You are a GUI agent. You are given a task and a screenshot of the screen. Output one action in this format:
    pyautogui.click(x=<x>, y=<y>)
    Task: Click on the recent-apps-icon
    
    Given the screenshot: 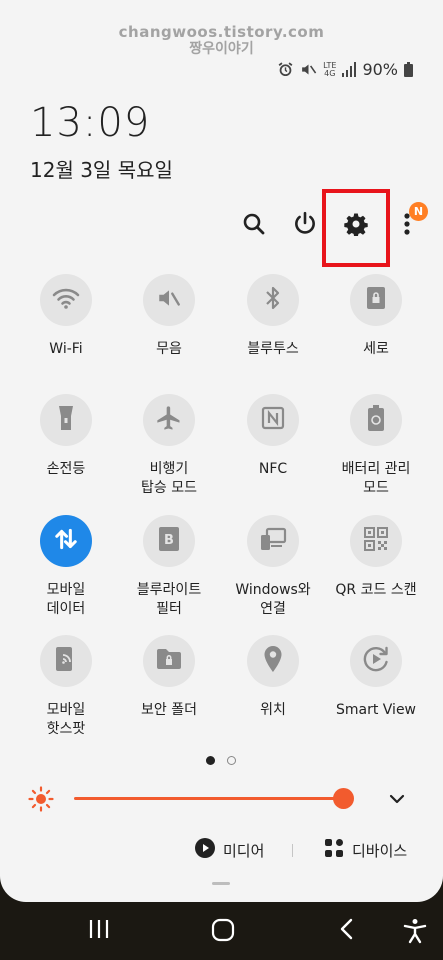 What is the action you would take?
    pyautogui.click(x=99, y=929)
    